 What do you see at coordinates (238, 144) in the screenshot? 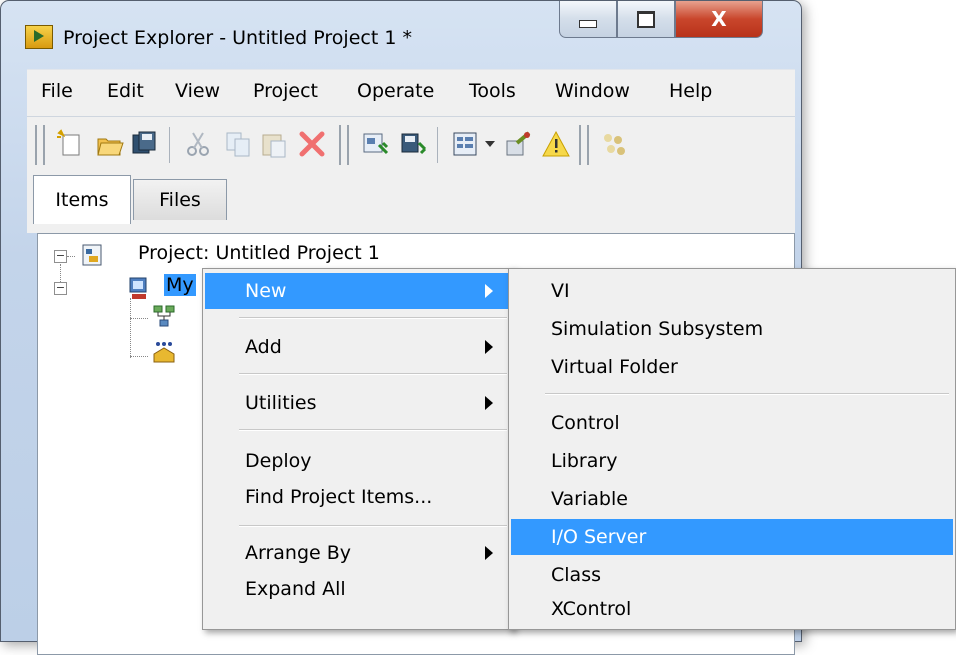
I see `copy-icon` at bounding box center [238, 144].